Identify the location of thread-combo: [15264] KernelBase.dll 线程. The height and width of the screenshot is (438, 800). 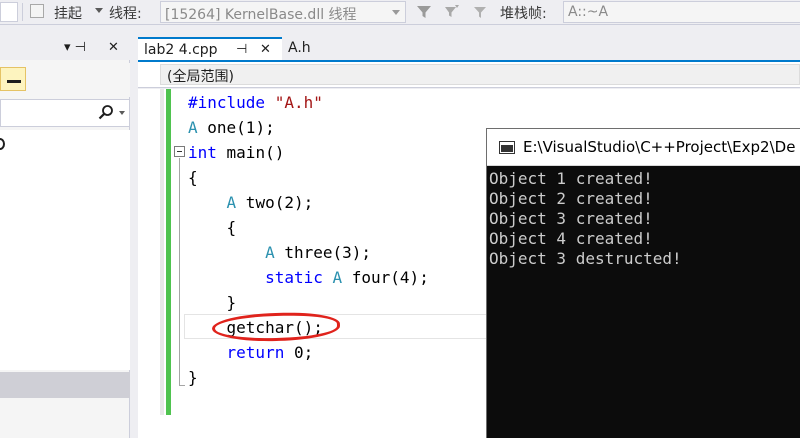
(283, 12).